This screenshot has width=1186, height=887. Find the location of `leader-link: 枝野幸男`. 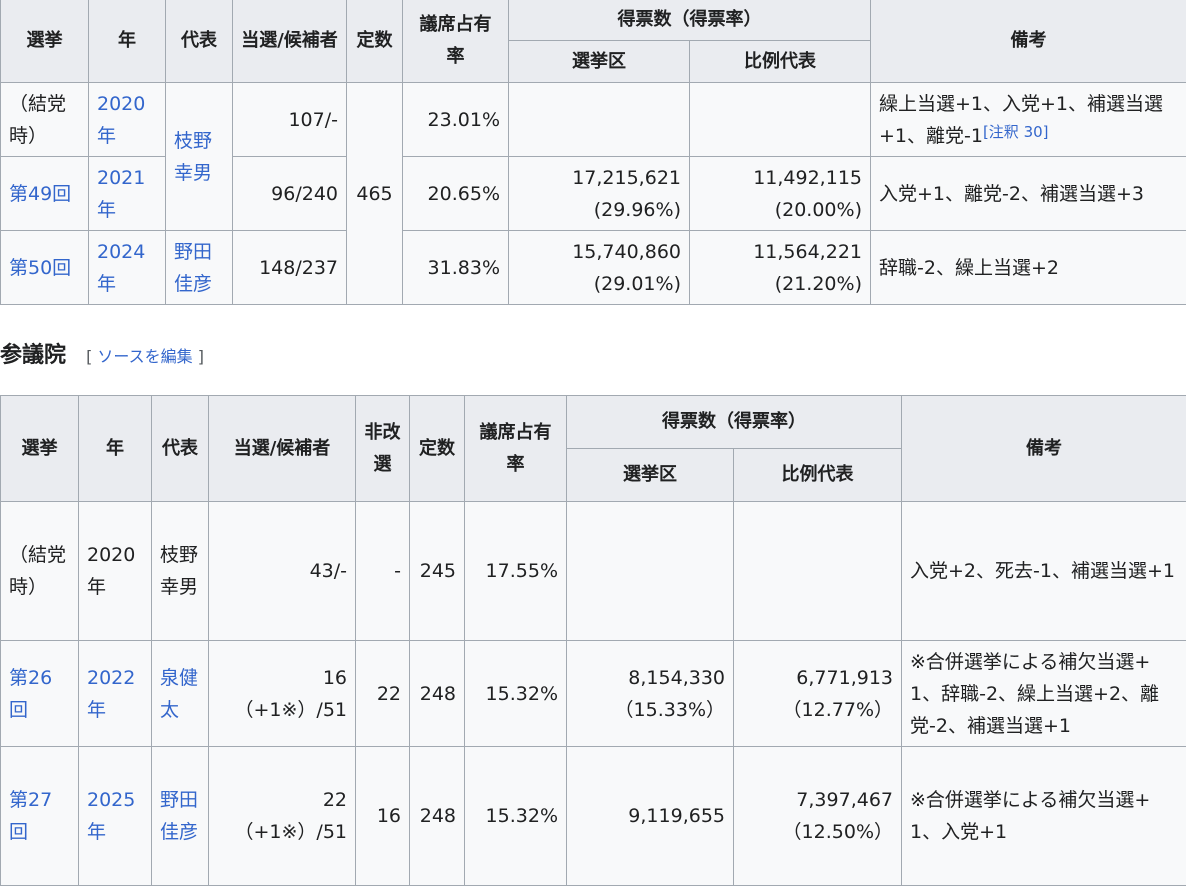

leader-link: 枝野幸男 is located at coordinates (199, 156).